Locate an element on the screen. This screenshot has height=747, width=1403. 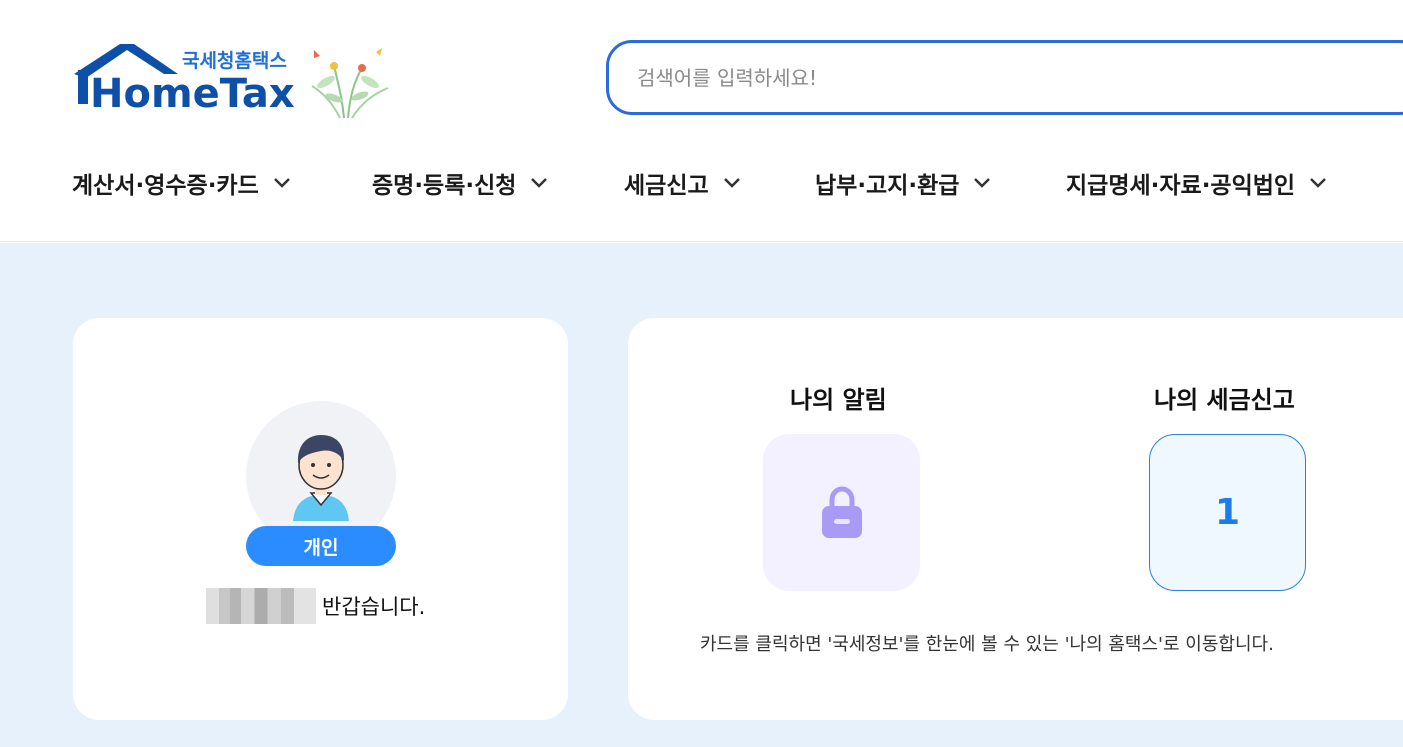
nav-item-certificate: 증명·등록·신청 is located at coordinates (460, 183).